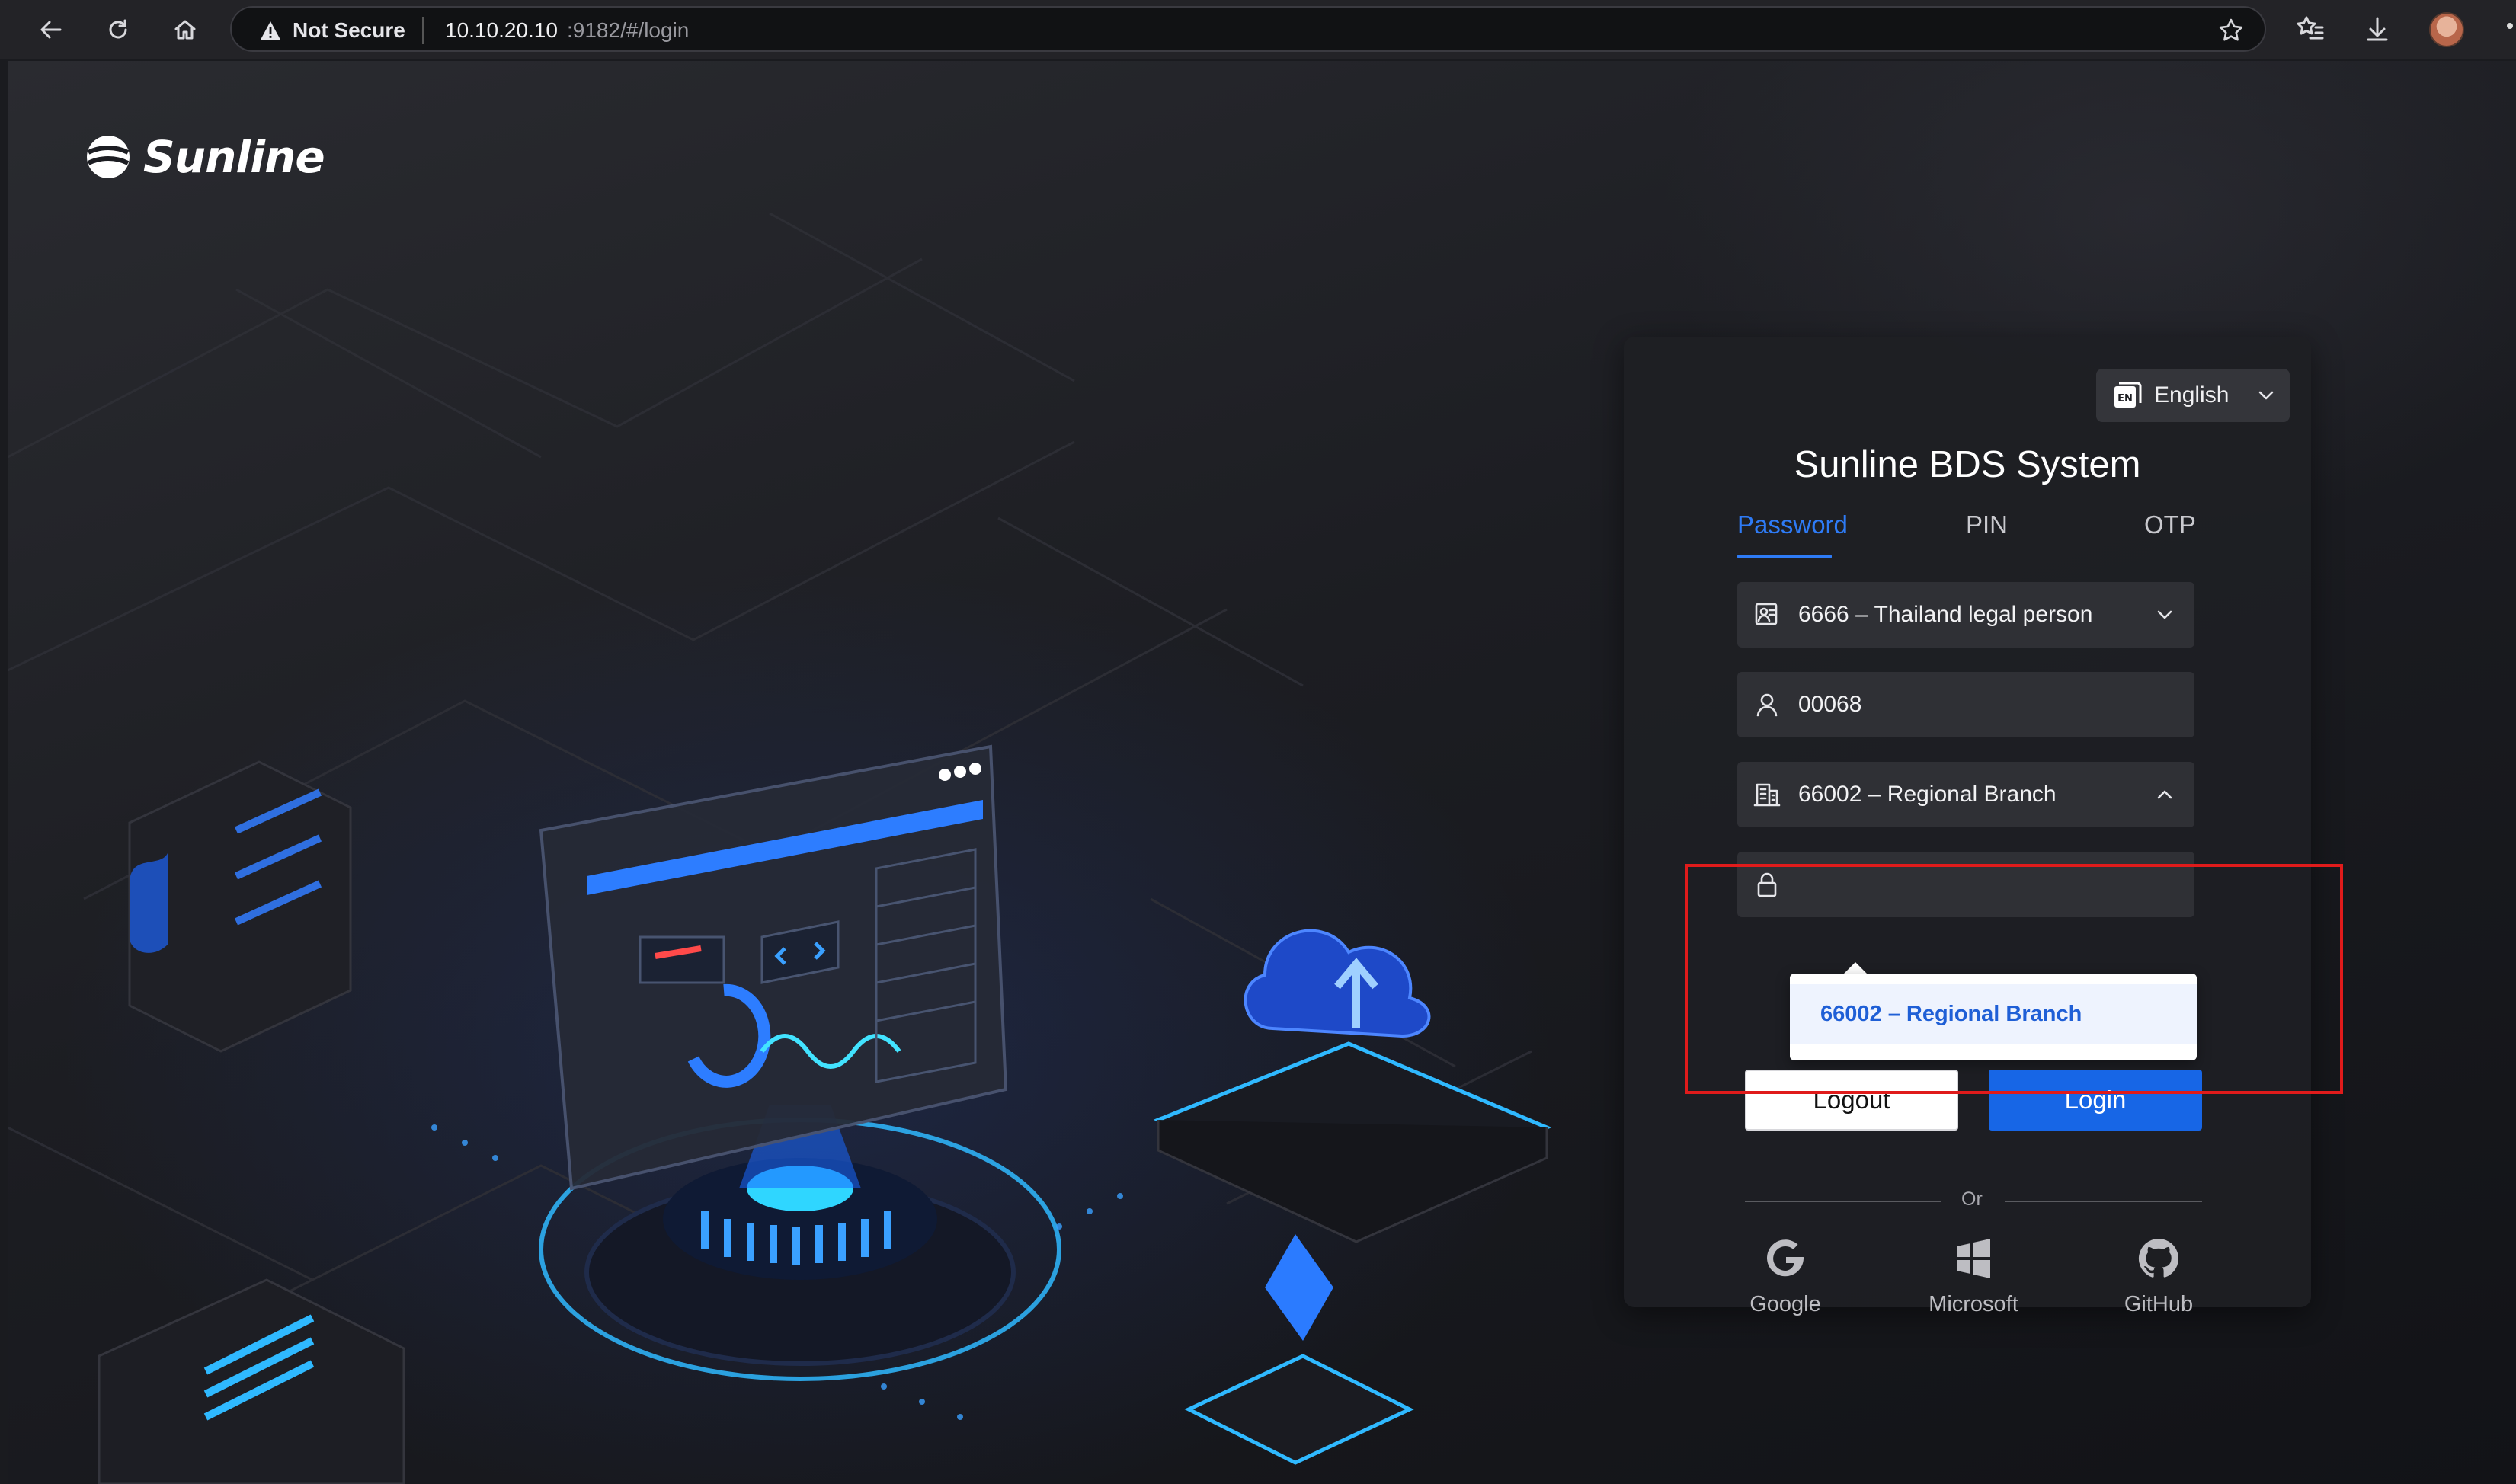  What do you see at coordinates (1248, 29) in the screenshot?
I see `address-bar: Not Secure 10.10.20.10 :9182/#/login` at bounding box center [1248, 29].